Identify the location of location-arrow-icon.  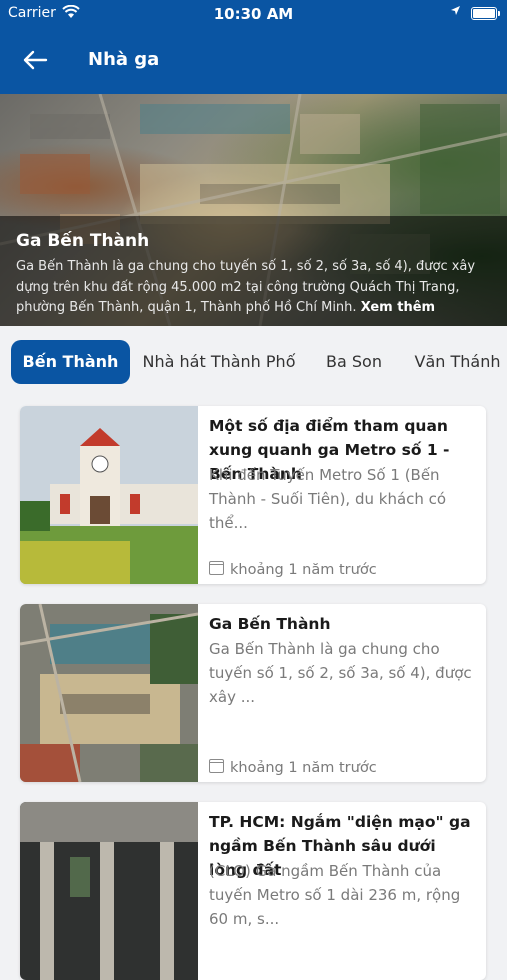
(455, 12).